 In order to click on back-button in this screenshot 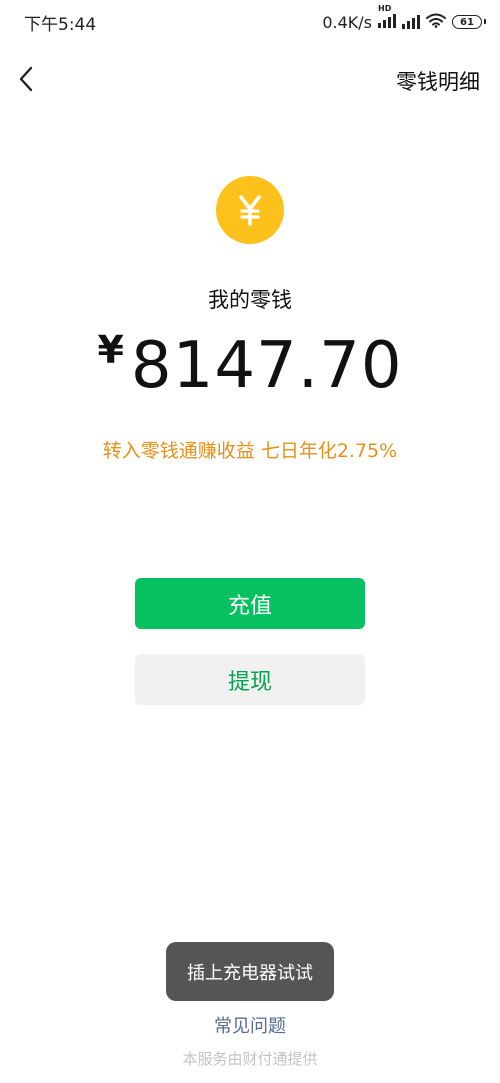, I will do `click(27, 79)`.